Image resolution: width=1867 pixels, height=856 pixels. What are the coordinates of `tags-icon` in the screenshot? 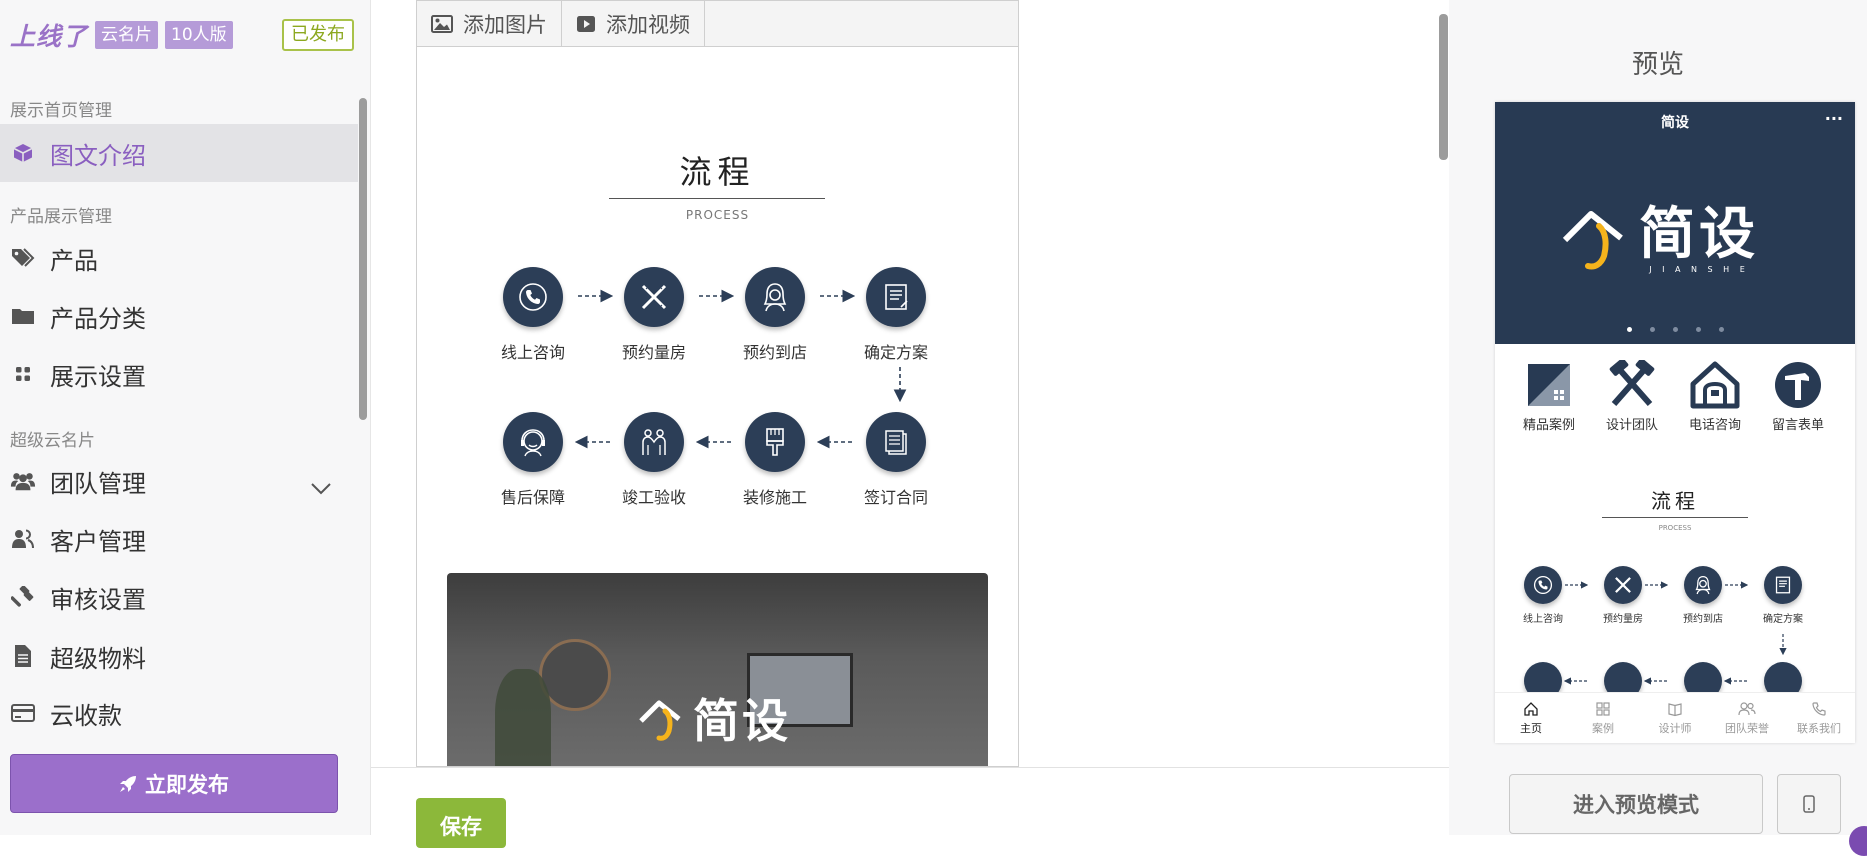 It's located at (23, 258).